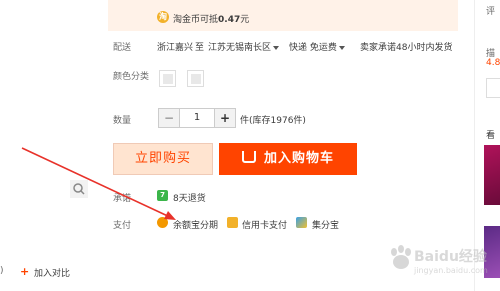  I want to click on zoom-button, so click(79, 189).